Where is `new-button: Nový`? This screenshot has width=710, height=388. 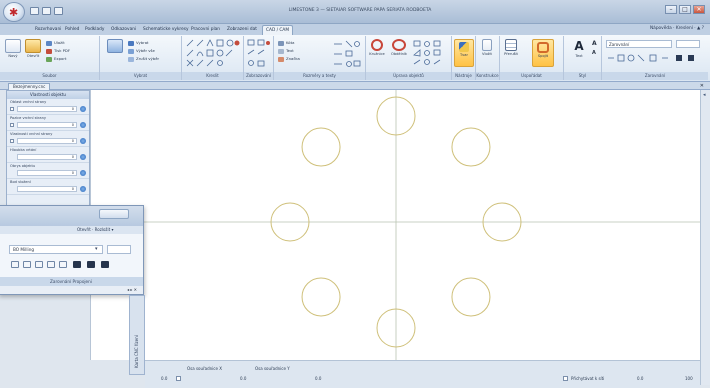 new-button: Nový is located at coordinates (13, 48).